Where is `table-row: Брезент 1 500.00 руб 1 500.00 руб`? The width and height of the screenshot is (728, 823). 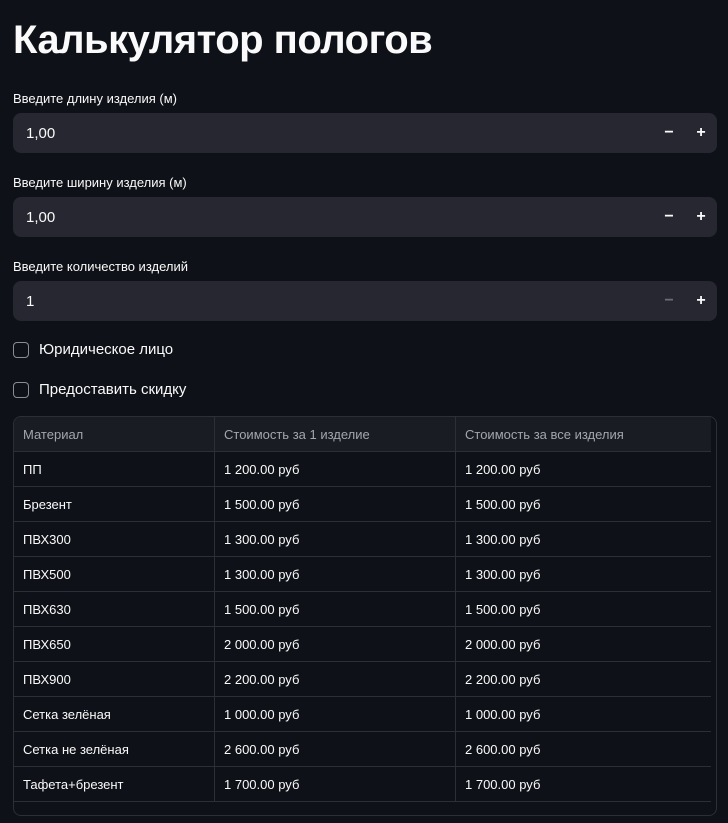 table-row: Брезент 1 500.00 руб 1 500.00 руб is located at coordinates (362, 504).